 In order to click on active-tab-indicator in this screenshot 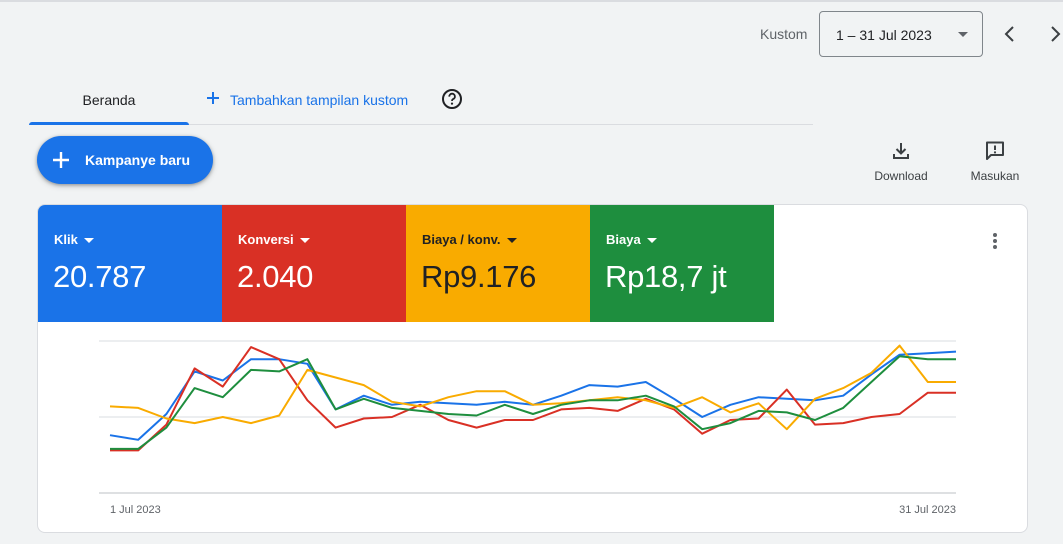, I will do `click(109, 123)`.